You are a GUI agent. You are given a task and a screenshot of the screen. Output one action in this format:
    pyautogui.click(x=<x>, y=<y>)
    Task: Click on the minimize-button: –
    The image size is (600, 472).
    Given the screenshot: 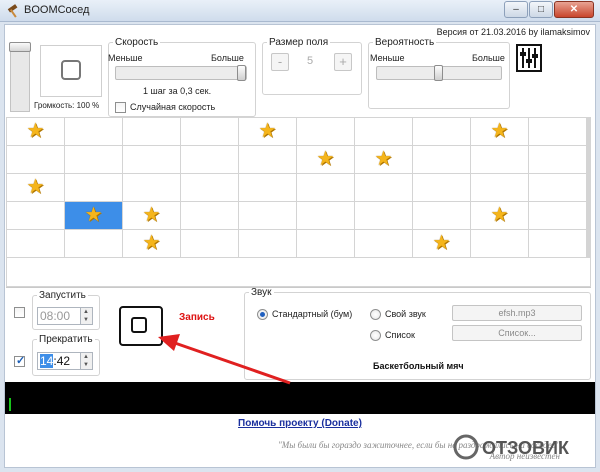 What is the action you would take?
    pyautogui.click(x=516, y=9)
    